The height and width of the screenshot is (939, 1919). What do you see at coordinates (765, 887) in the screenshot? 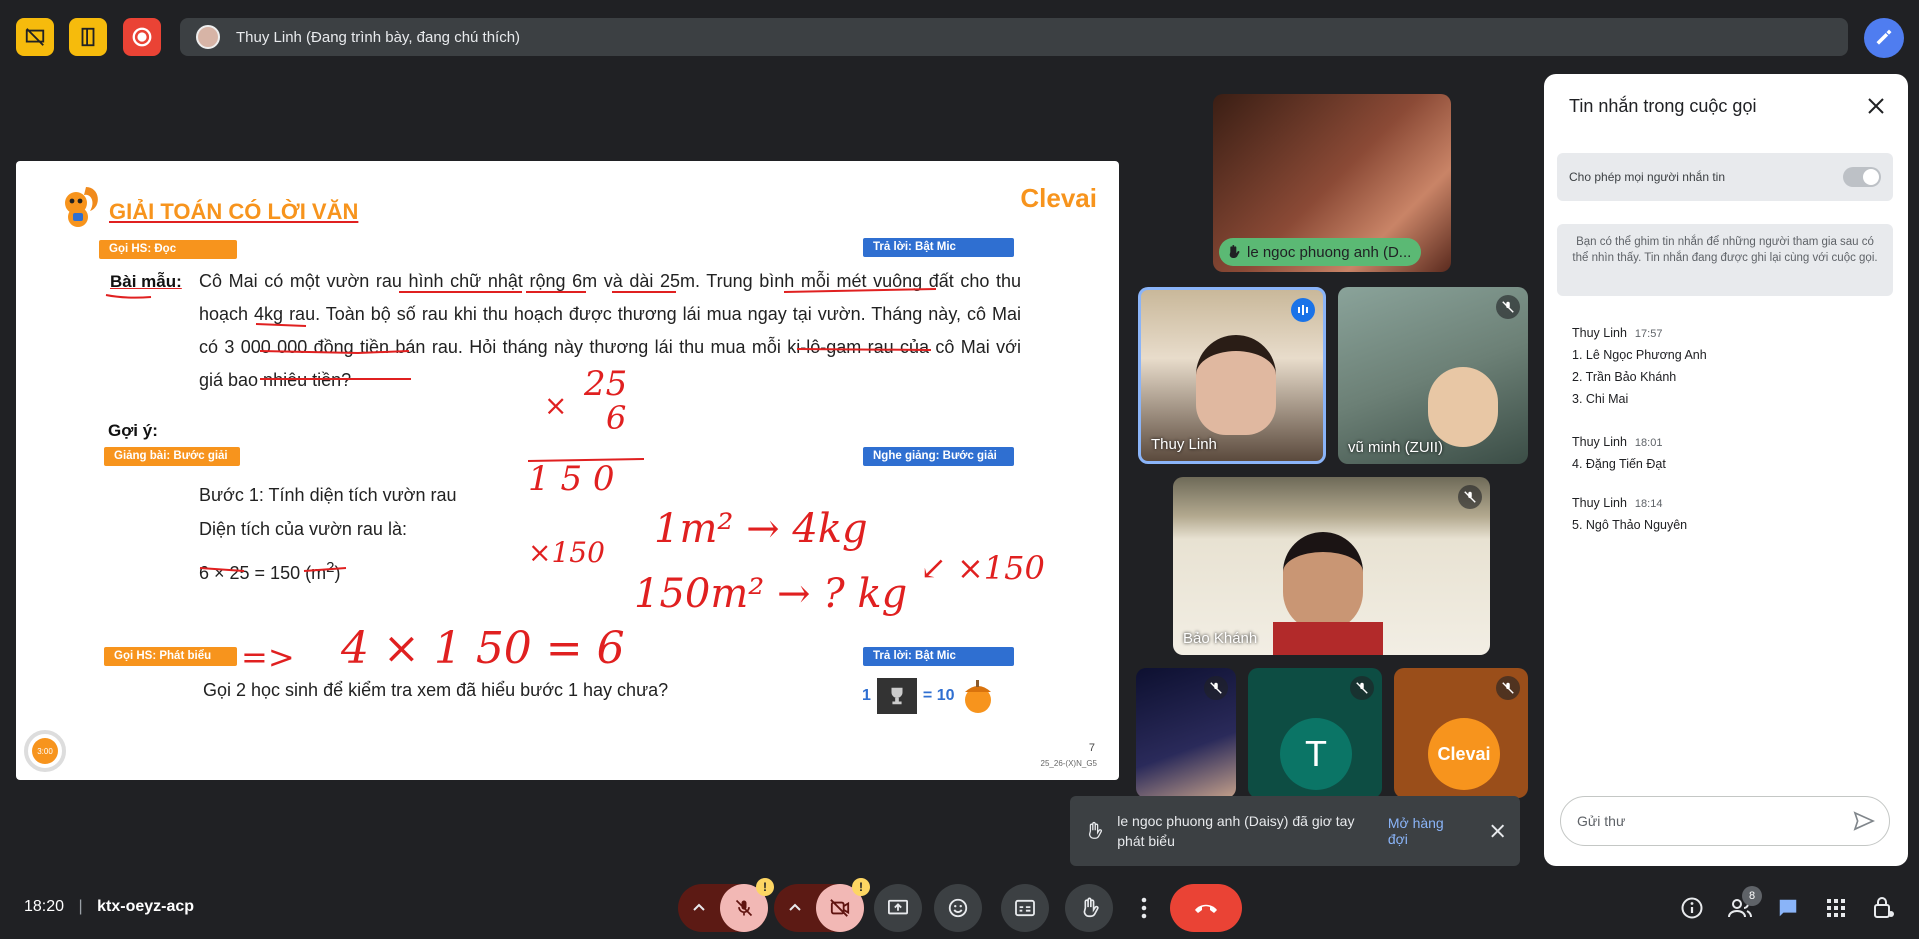
I see `warning-badge: !` at bounding box center [765, 887].